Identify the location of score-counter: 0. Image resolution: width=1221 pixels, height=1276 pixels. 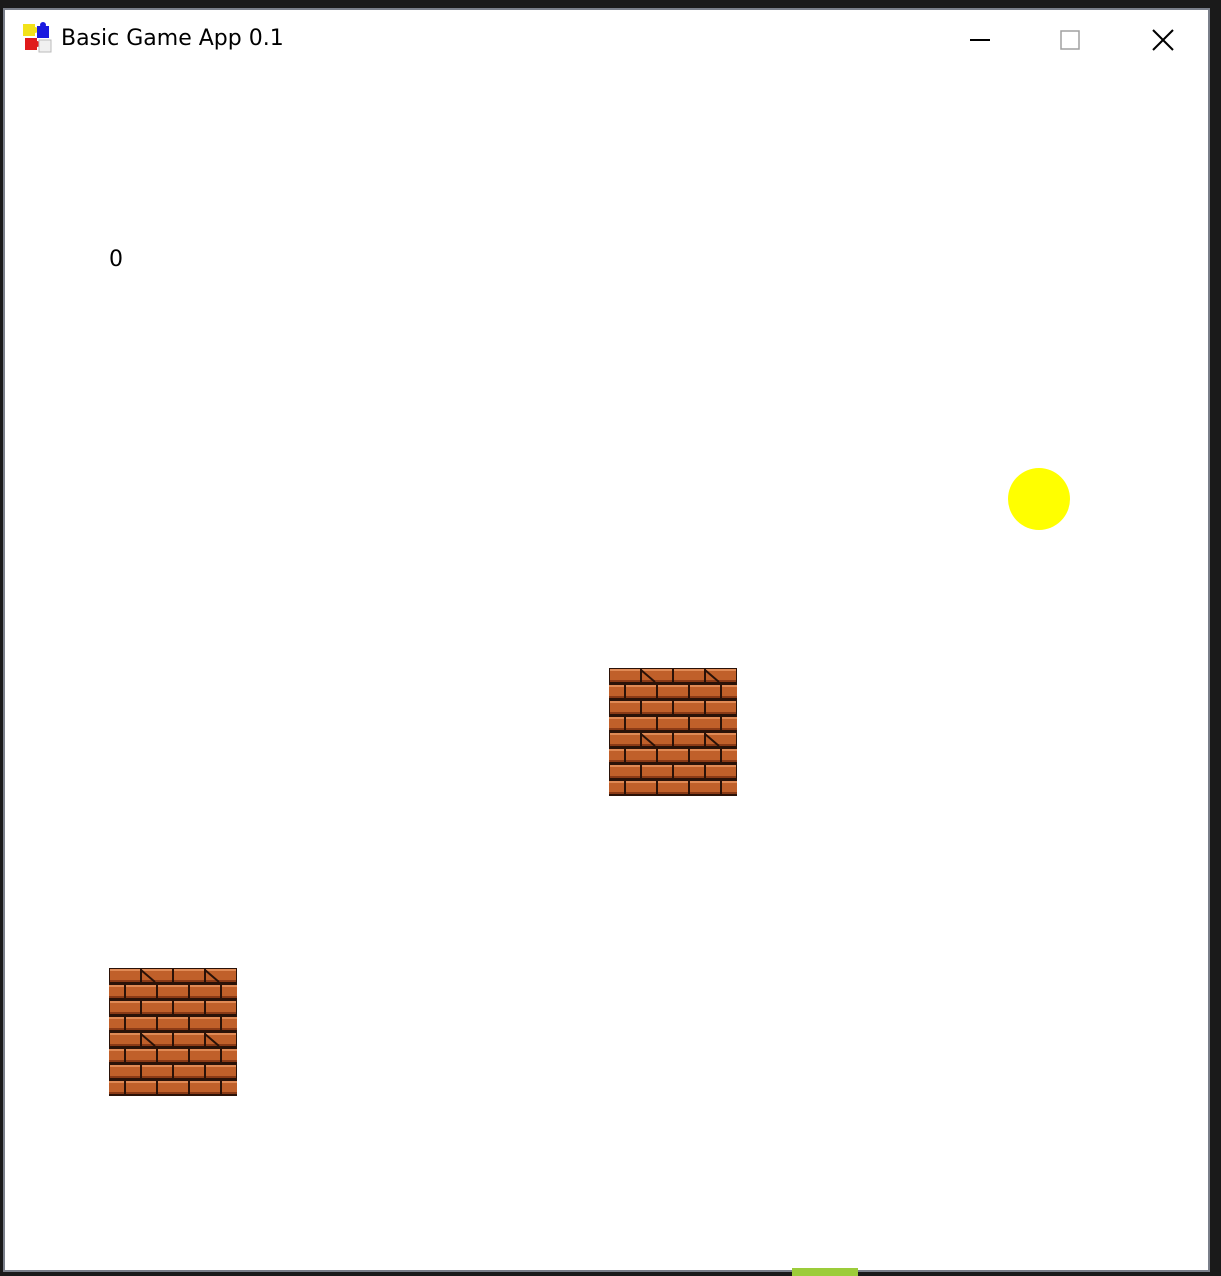
(116, 259).